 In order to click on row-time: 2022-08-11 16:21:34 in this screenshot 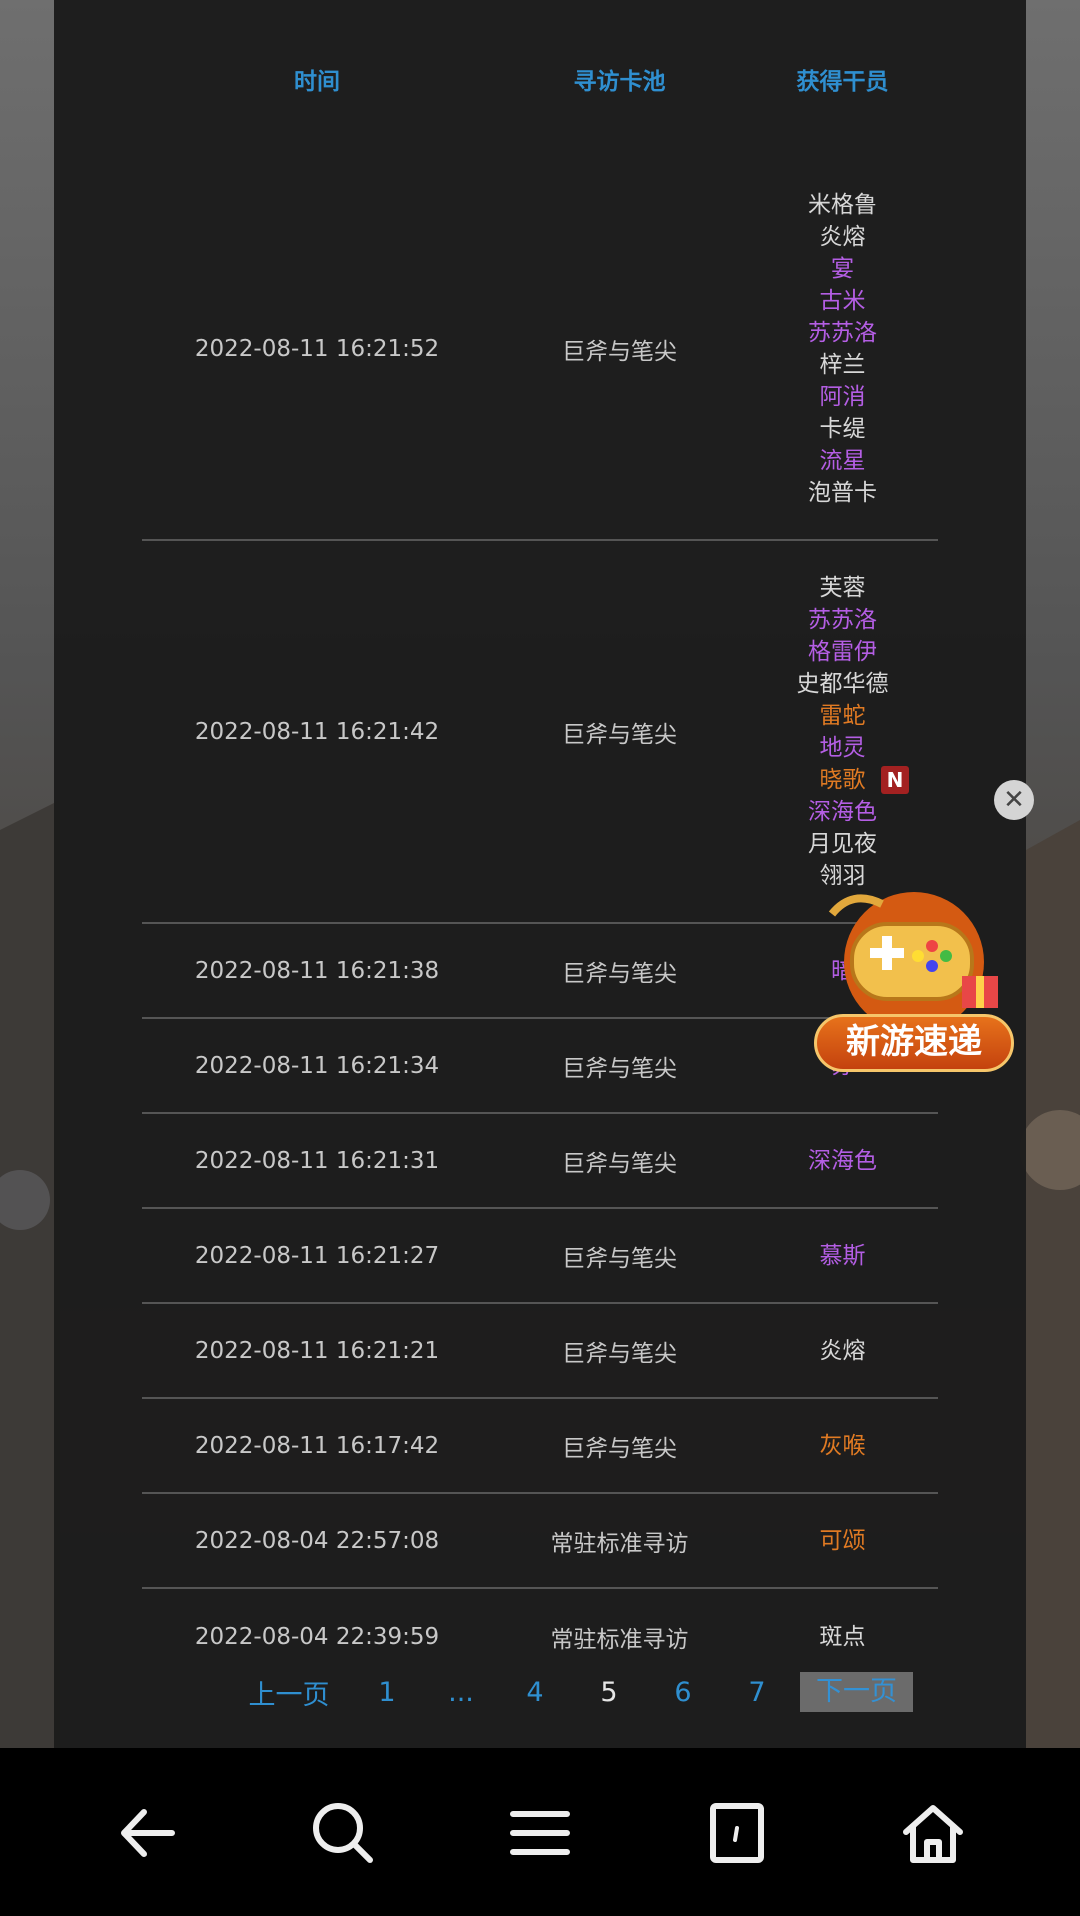, I will do `click(317, 1065)`.